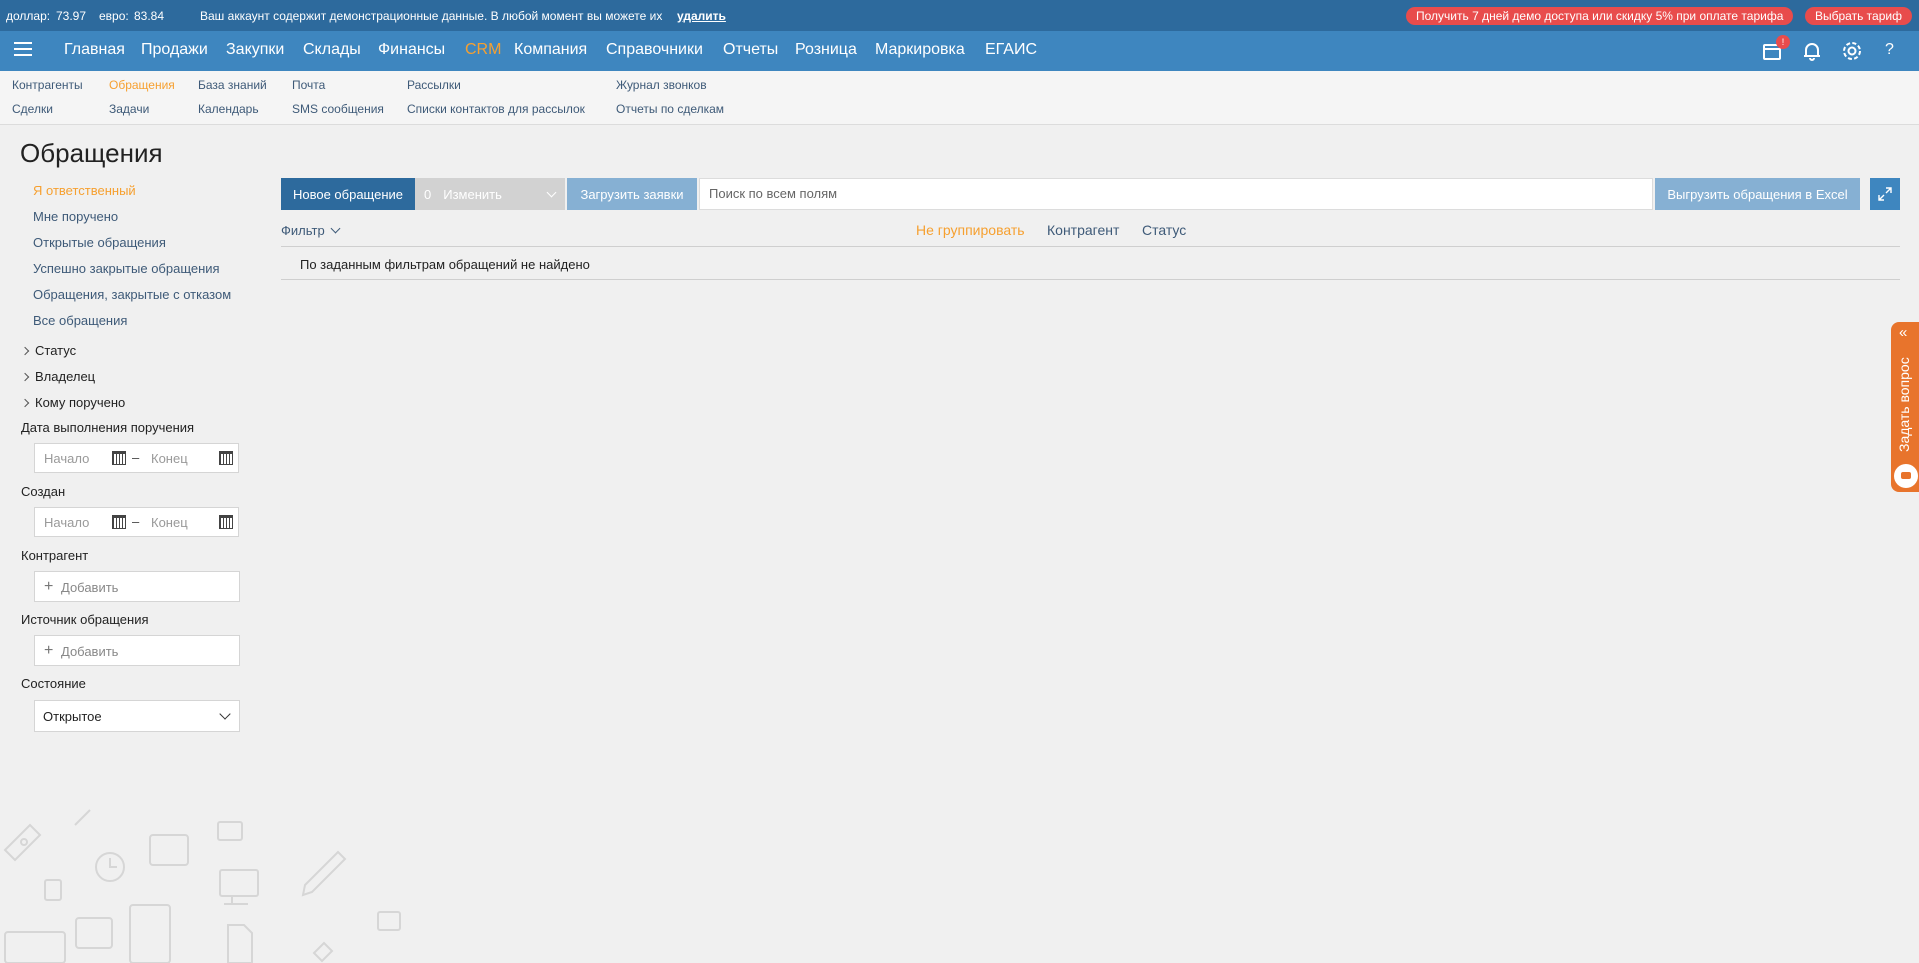  What do you see at coordinates (1905, 407) in the screenshot?
I see `ask-question-tab: « Задать вопрос` at bounding box center [1905, 407].